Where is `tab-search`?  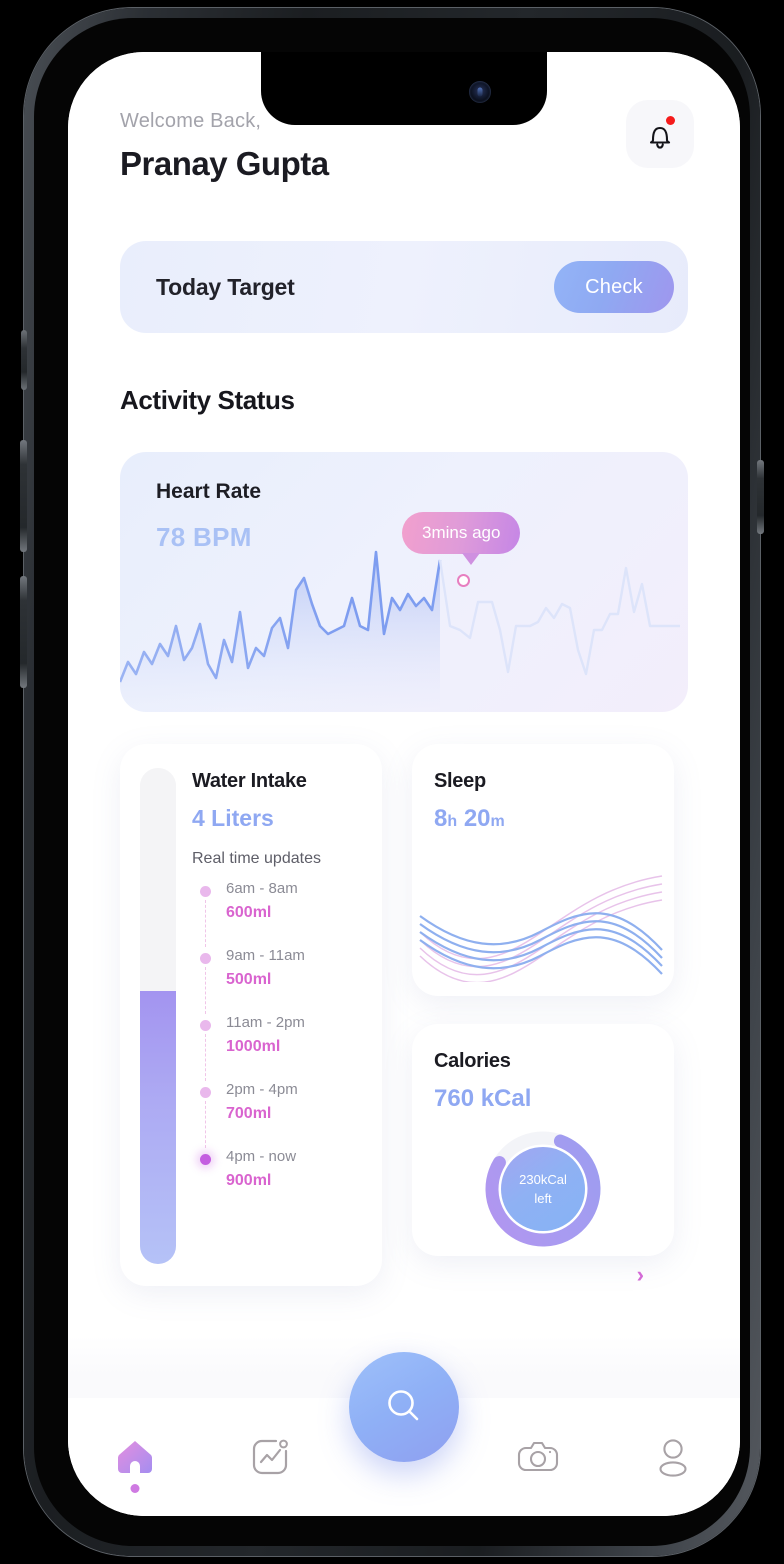 tab-search is located at coordinates (404, 1434).